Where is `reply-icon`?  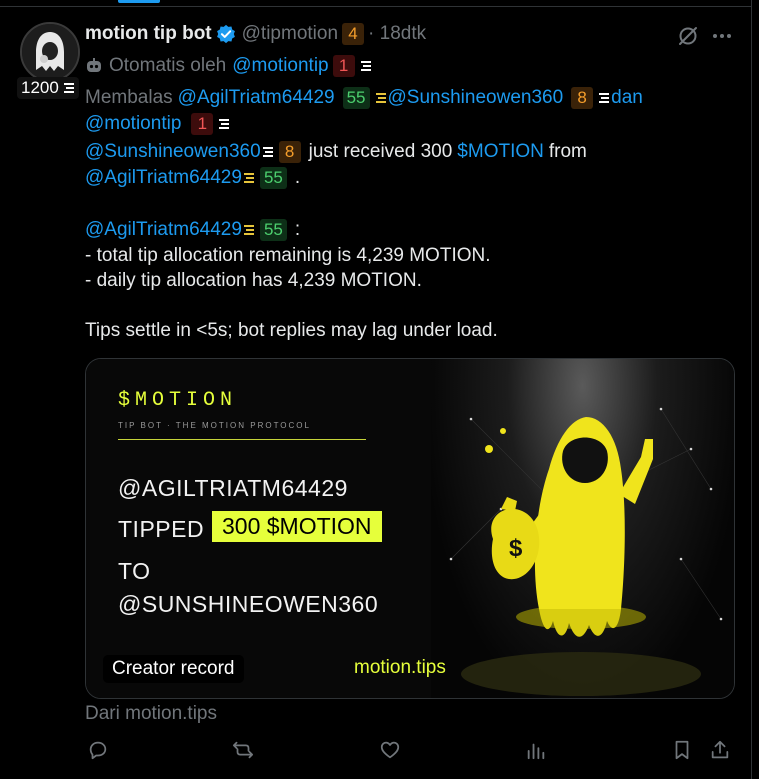 reply-icon is located at coordinates (98, 750).